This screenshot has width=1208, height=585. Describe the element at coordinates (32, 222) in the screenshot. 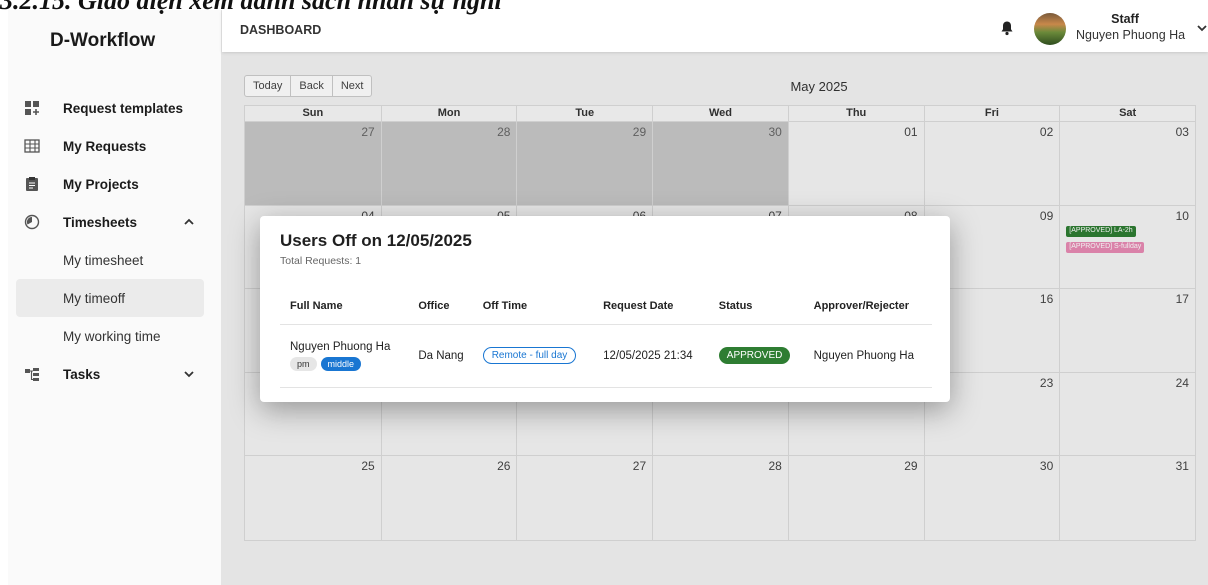

I see `clock-icon` at that location.